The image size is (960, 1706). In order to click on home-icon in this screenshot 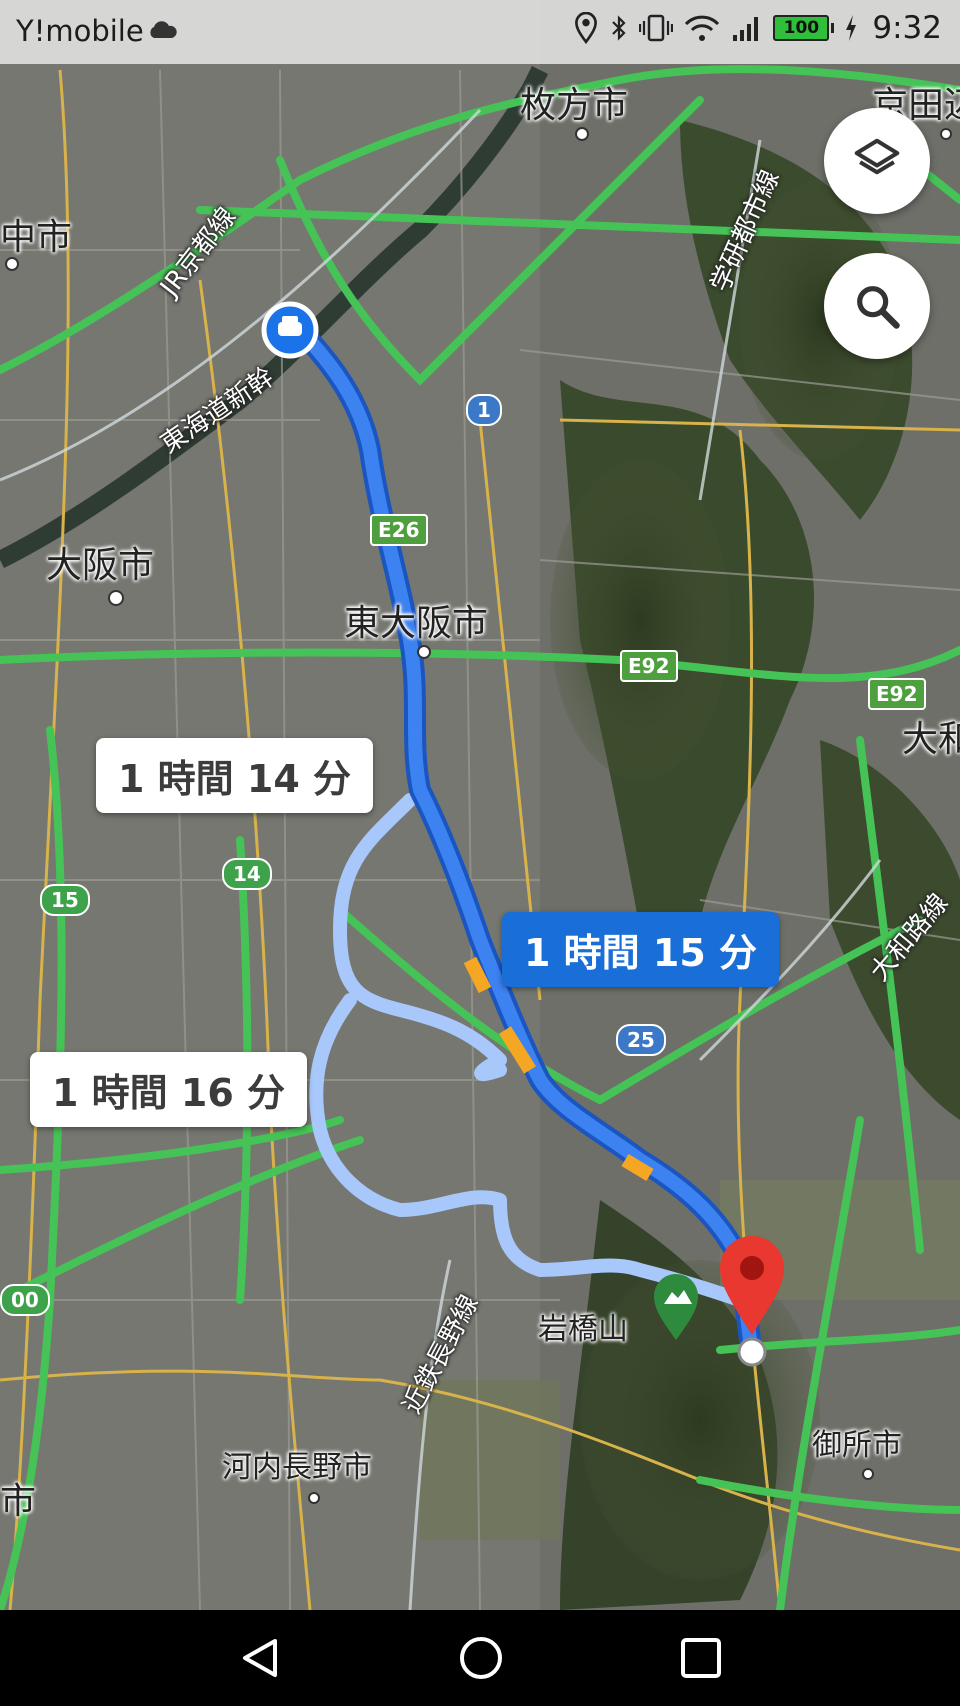, I will do `click(481, 1658)`.